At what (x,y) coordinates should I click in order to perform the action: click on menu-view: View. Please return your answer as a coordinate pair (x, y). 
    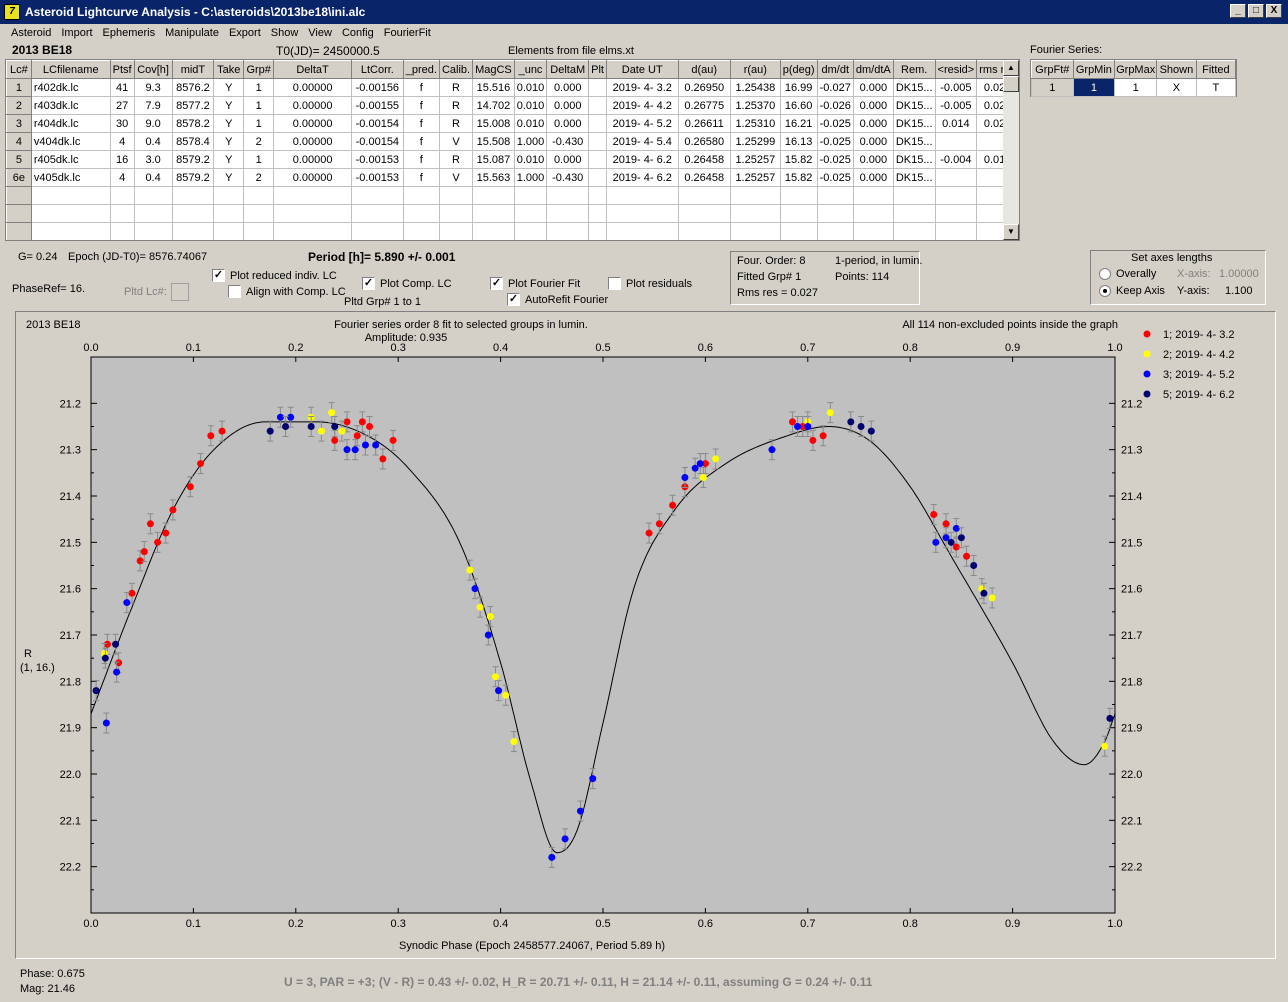
    Looking at the image, I should click on (320, 33).